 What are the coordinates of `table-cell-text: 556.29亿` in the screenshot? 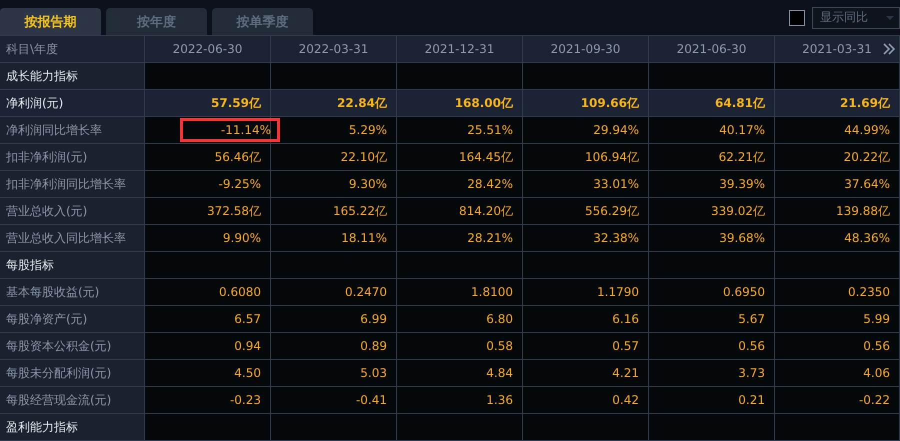 It's located at (612, 211).